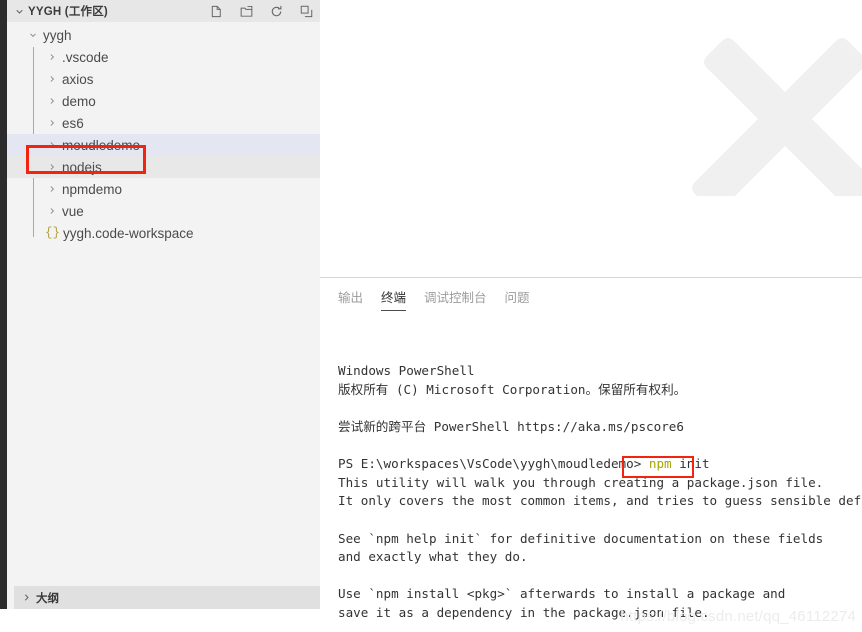 The width and height of the screenshot is (862, 632). What do you see at coordinates (73, 211) in the screenshot?
I see `tree-row-label: vue` at bounding box center [73, 211].